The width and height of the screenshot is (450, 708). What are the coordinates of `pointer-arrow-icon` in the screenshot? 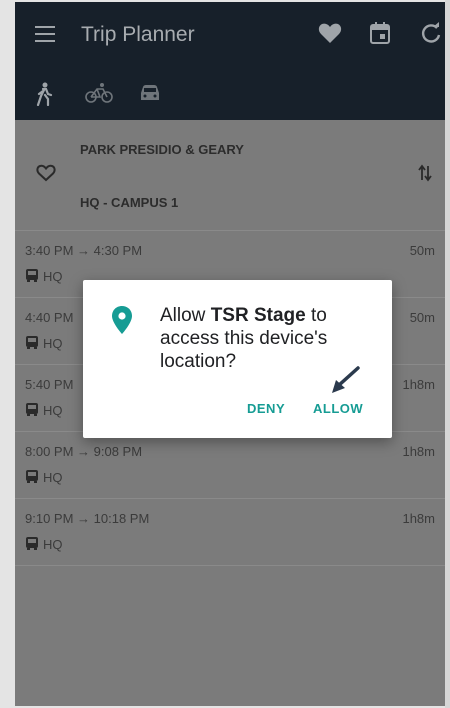 It's located at (346, 379).